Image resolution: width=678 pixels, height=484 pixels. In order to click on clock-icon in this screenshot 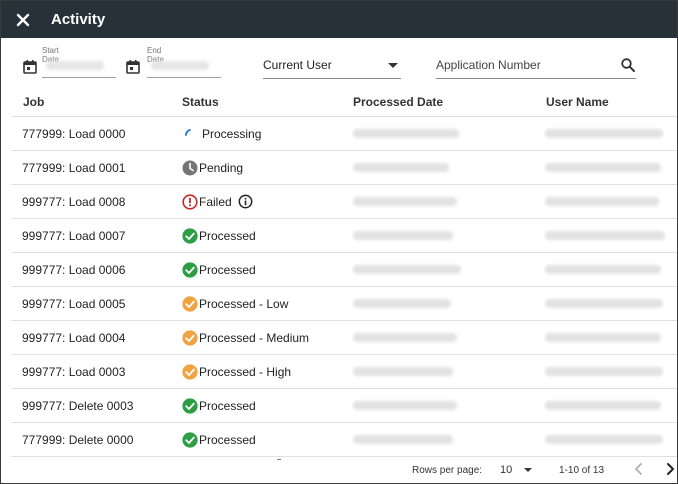, I will do `click(190, 167)`.